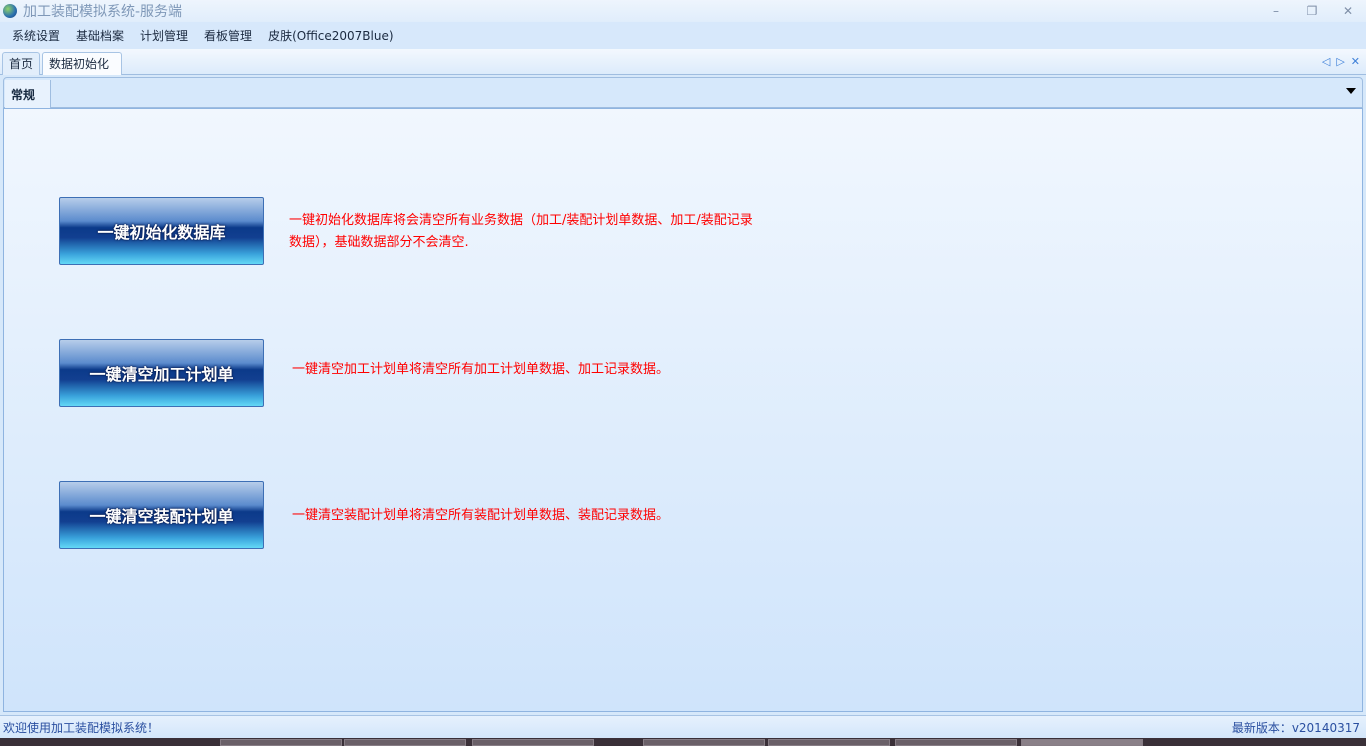  Describe the element at coordinates (82, 63) in the screenshot. I see `tab-data-init: 数据初始化` at that location.